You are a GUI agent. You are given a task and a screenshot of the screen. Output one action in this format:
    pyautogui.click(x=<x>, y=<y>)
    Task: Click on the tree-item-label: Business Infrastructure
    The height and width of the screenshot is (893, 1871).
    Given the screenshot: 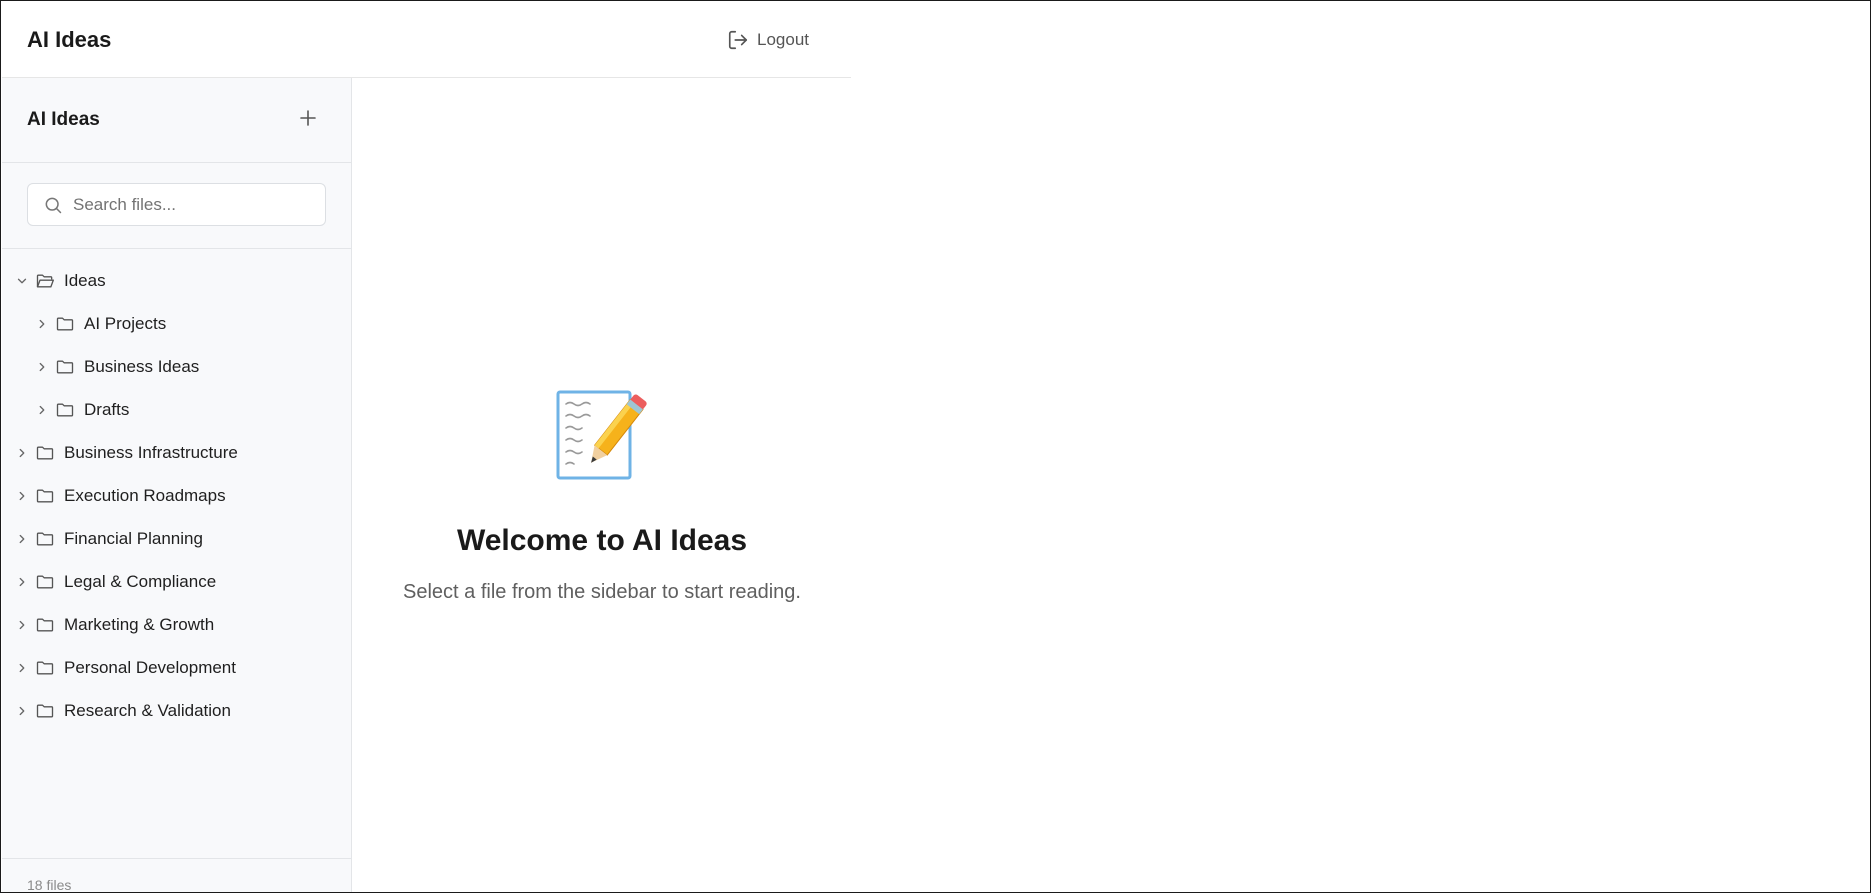 What is the action you would take?
    pyautogui.click(x=151, y=452)
    